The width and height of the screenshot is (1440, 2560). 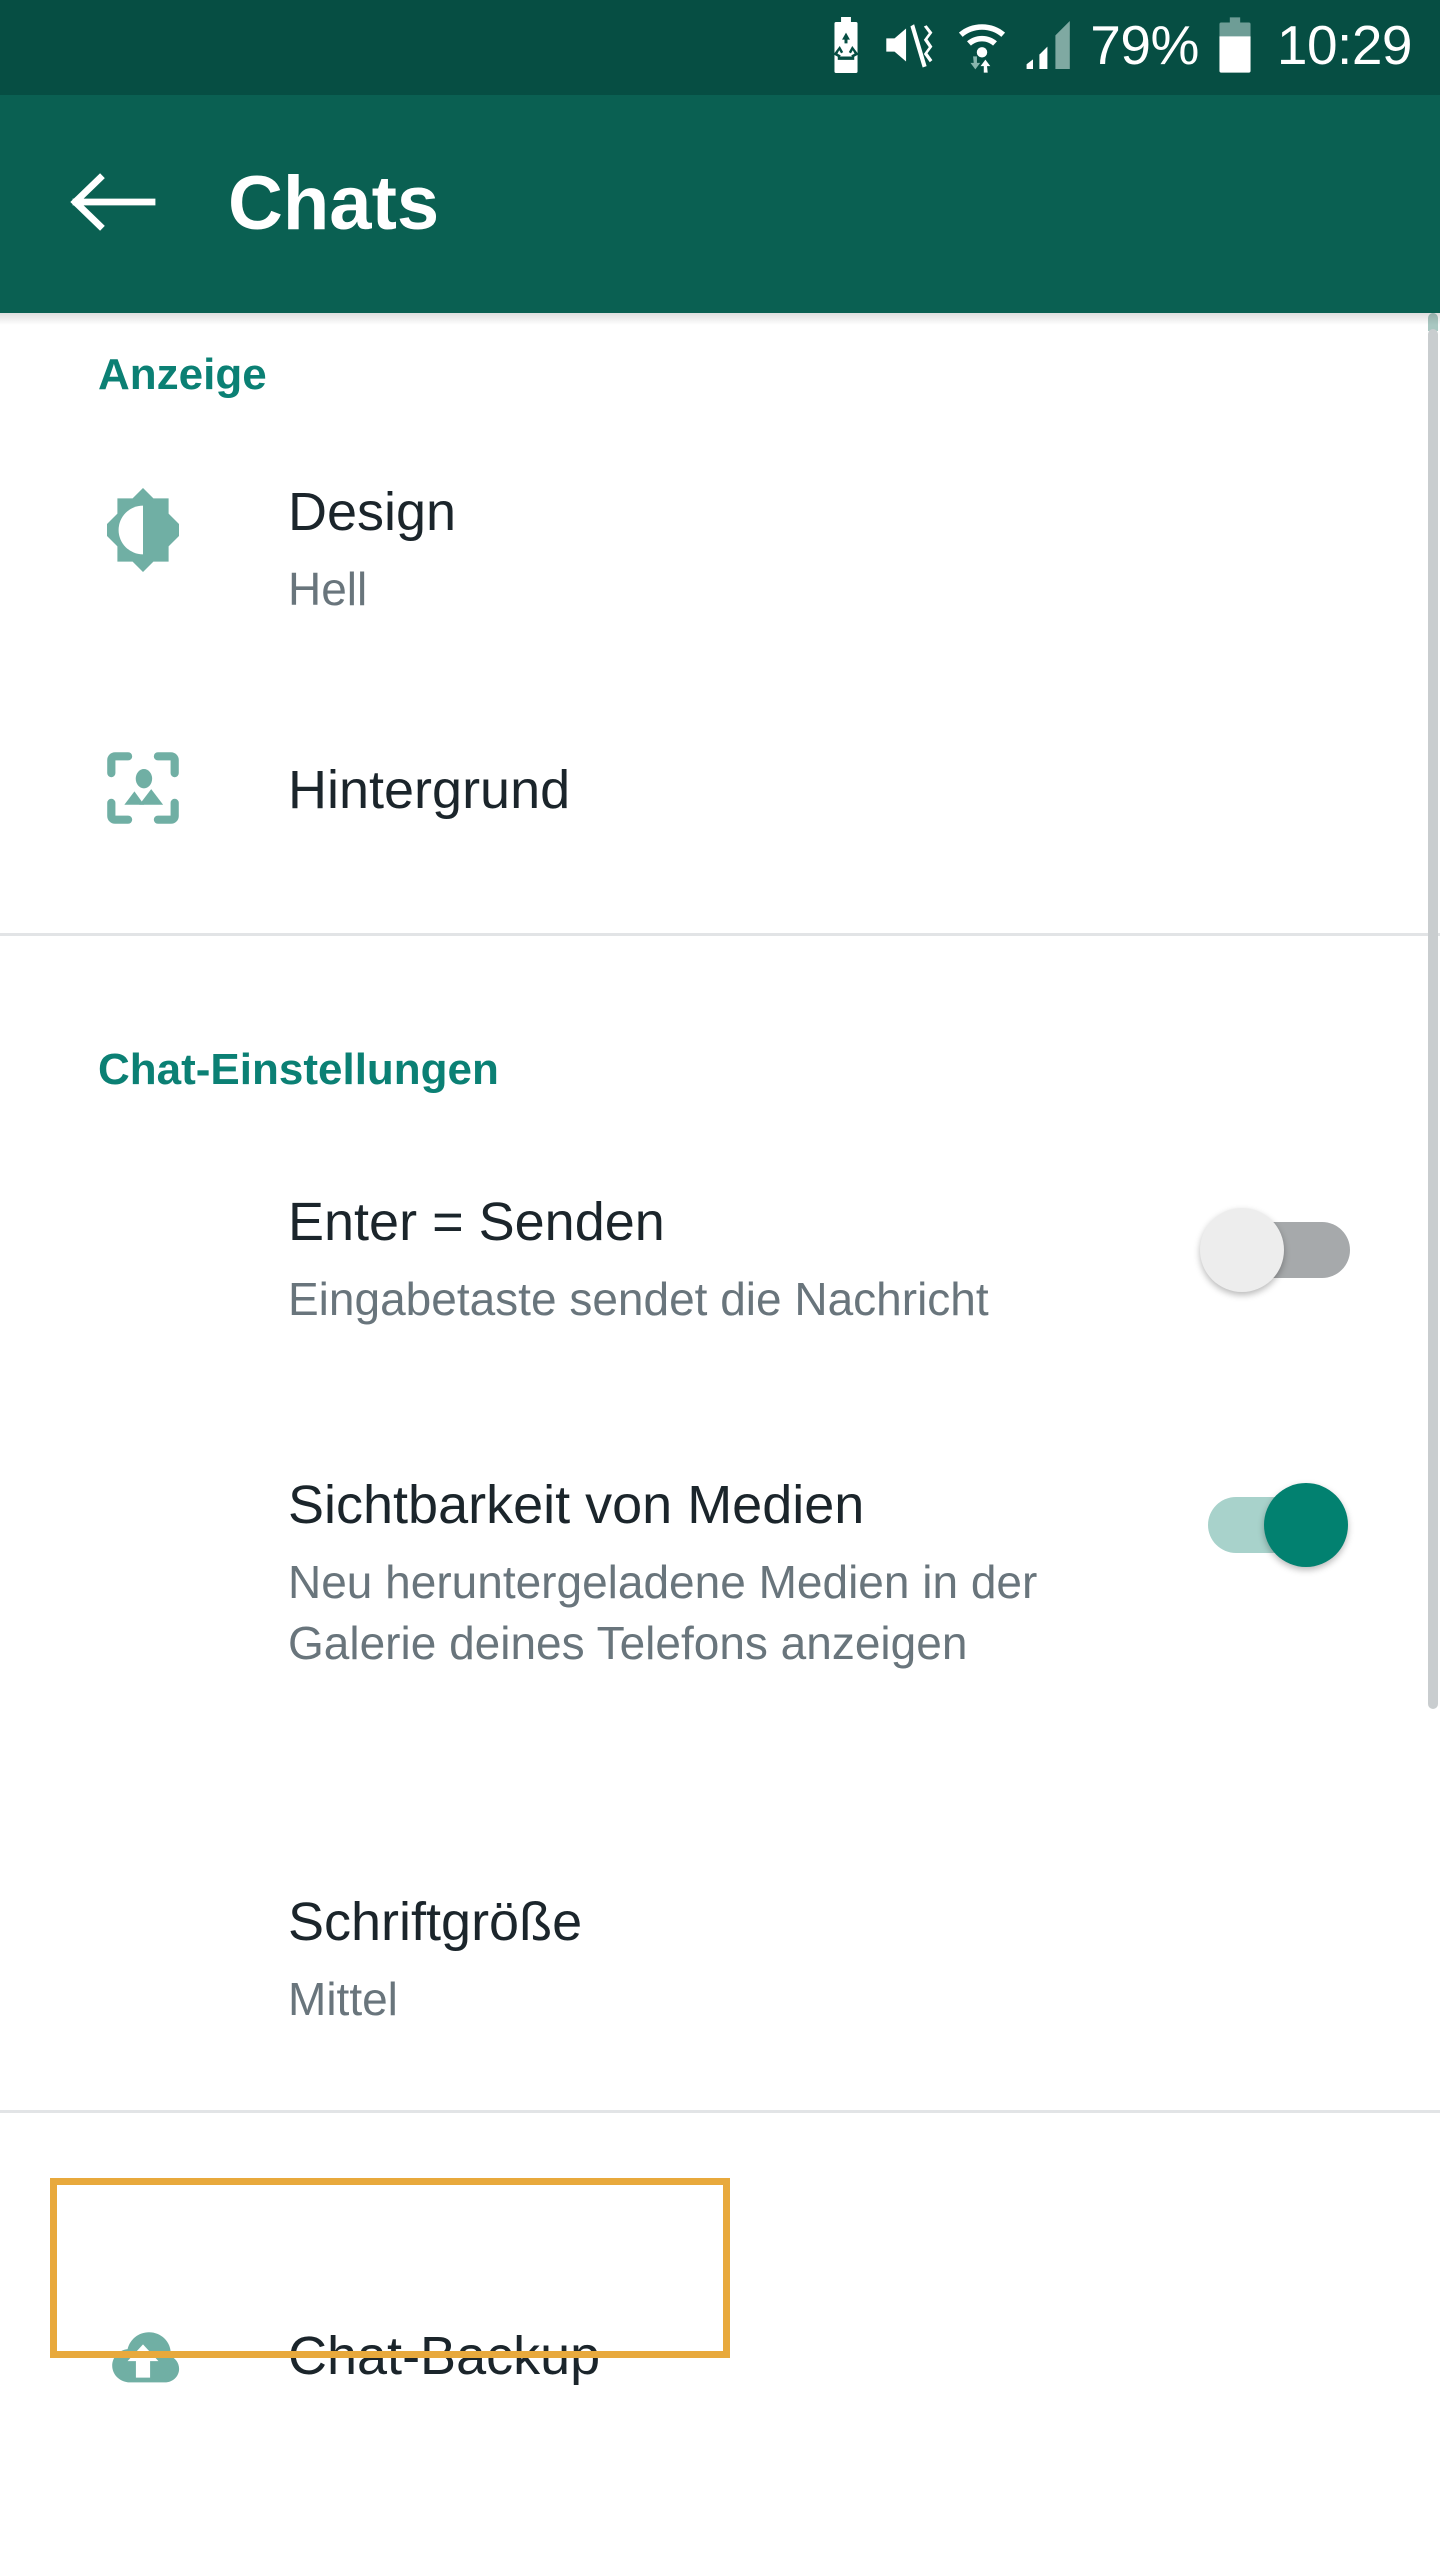 What do you see at coordinates (182, 374) in the screenshot?
I see `section-header-anzeige: Anzeige` at bounding box center [182, 374].